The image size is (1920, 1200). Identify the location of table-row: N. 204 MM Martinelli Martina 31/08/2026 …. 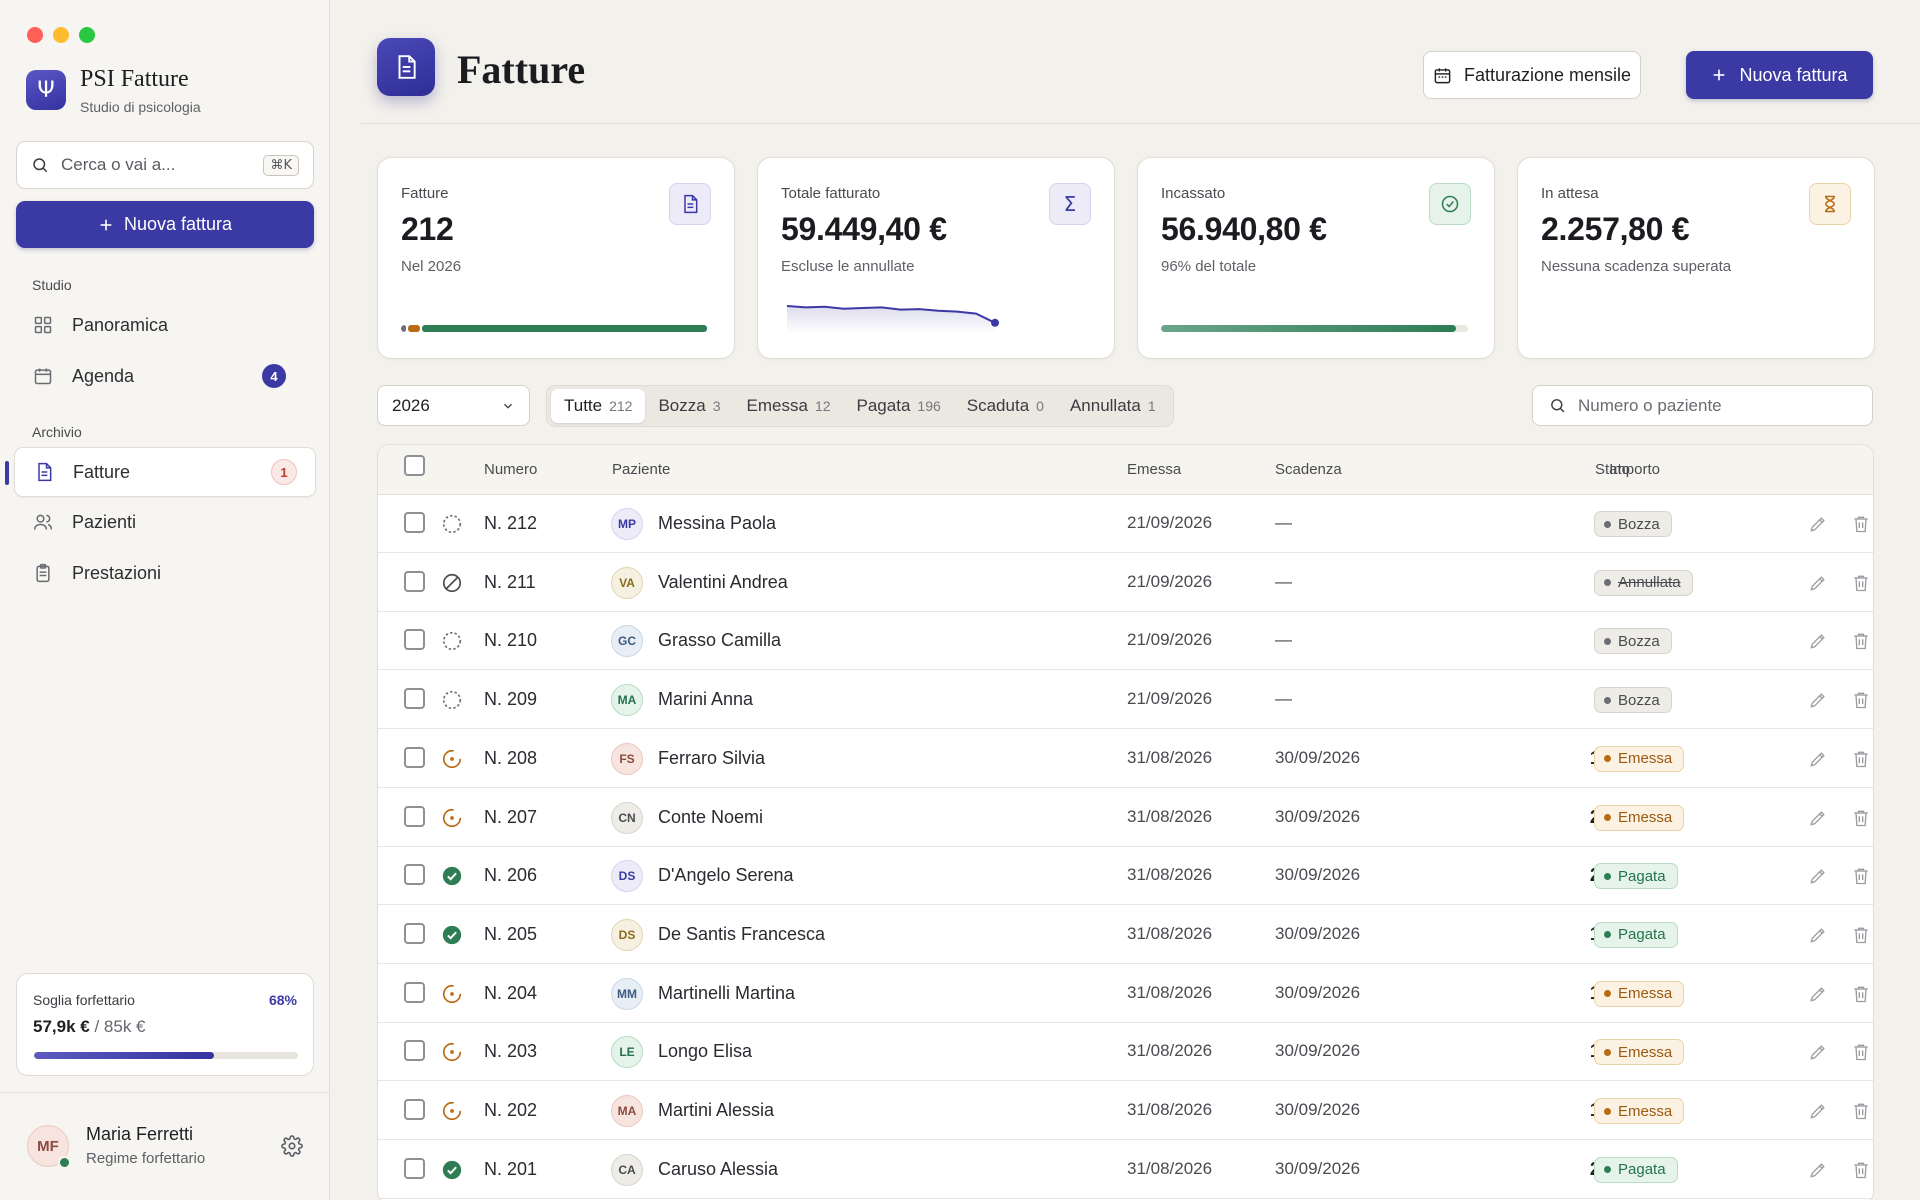
(1125, 994).